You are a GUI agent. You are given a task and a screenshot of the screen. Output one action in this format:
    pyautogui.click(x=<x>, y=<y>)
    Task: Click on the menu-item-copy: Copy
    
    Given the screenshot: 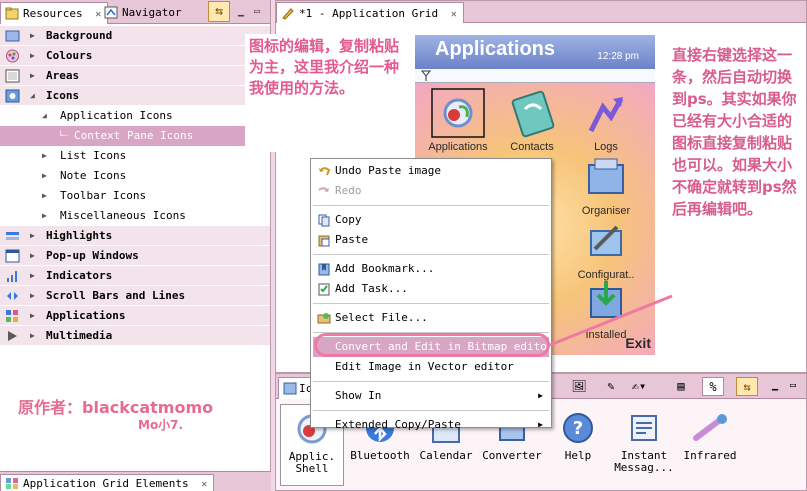 What is the action you would take?
    pyautogui.click(x=431, y=220)
    